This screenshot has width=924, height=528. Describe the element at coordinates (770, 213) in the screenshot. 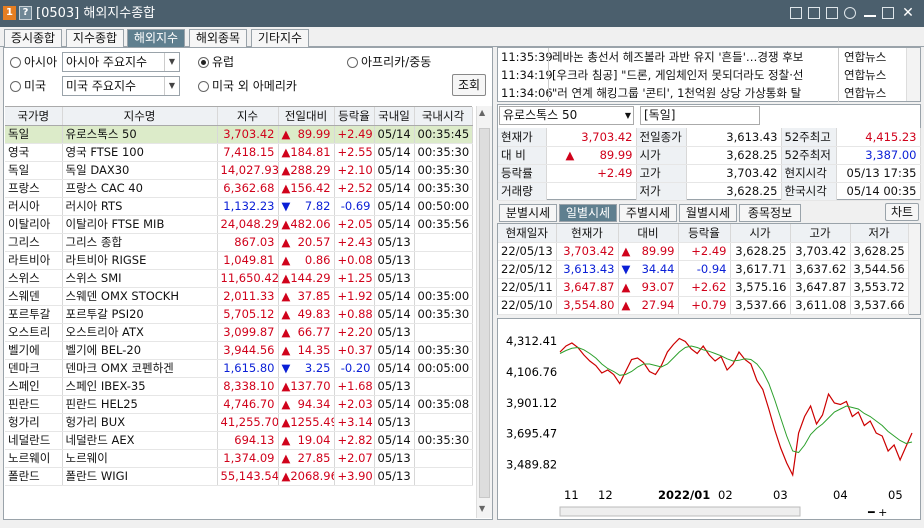

I see `tab-stock-info: 종목정보` at that location.